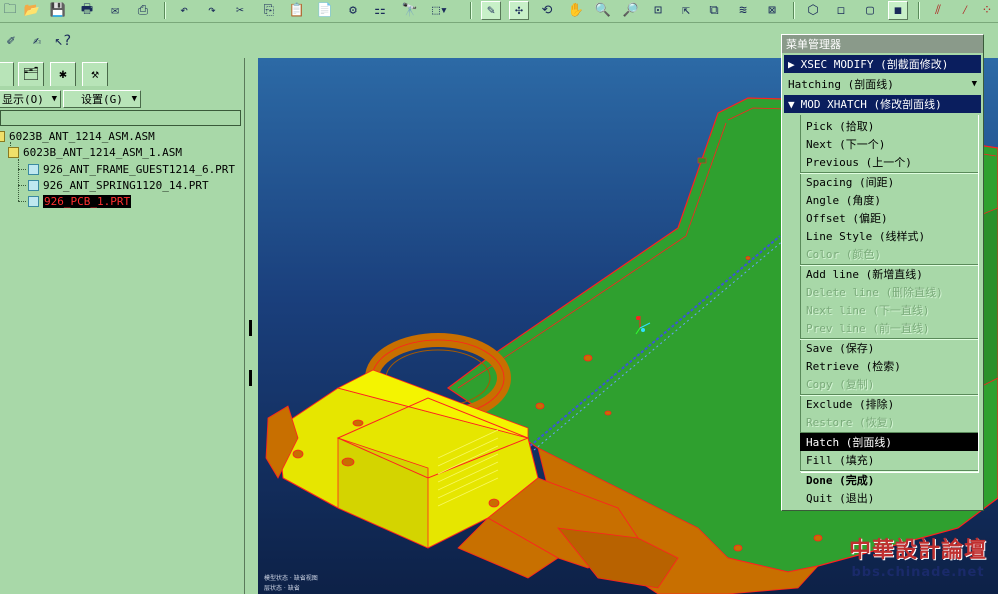  What do you see at coordinates (889, 460) in the screenshot?
I see `menu-item-fill: Fill (填充)` at bounding box center [889, 460].